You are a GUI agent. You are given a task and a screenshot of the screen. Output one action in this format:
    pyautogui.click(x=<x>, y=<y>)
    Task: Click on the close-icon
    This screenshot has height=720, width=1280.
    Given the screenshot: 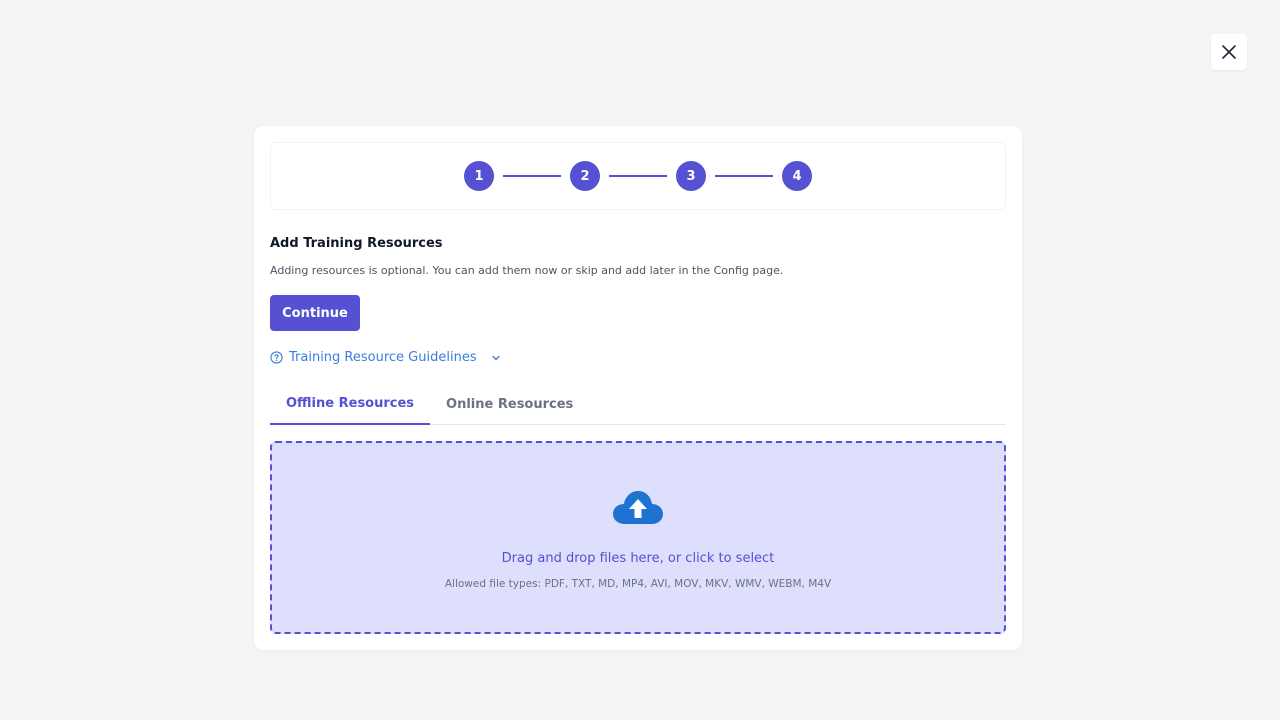 What is the action you would take?
    pyautogui.click(x=1229, y=52)
    